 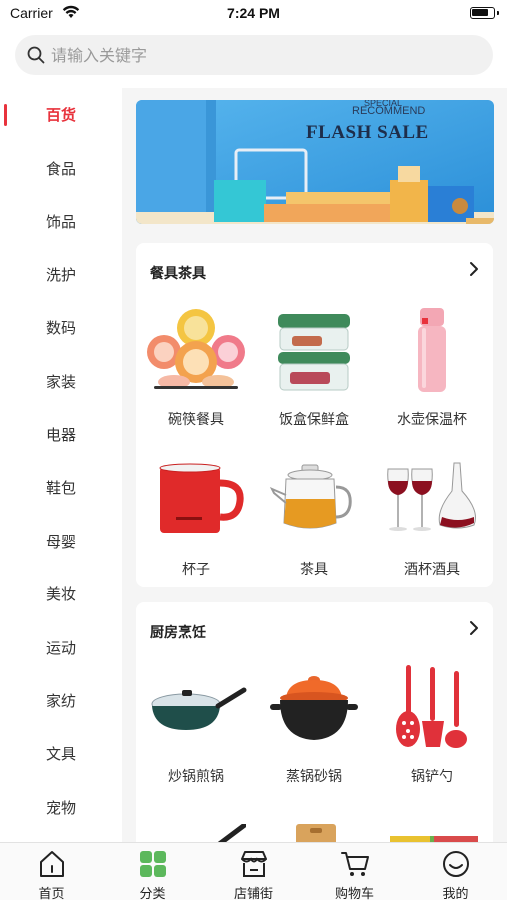 I want to click on product-teapot: 茶具, so click(x=314, y=516).